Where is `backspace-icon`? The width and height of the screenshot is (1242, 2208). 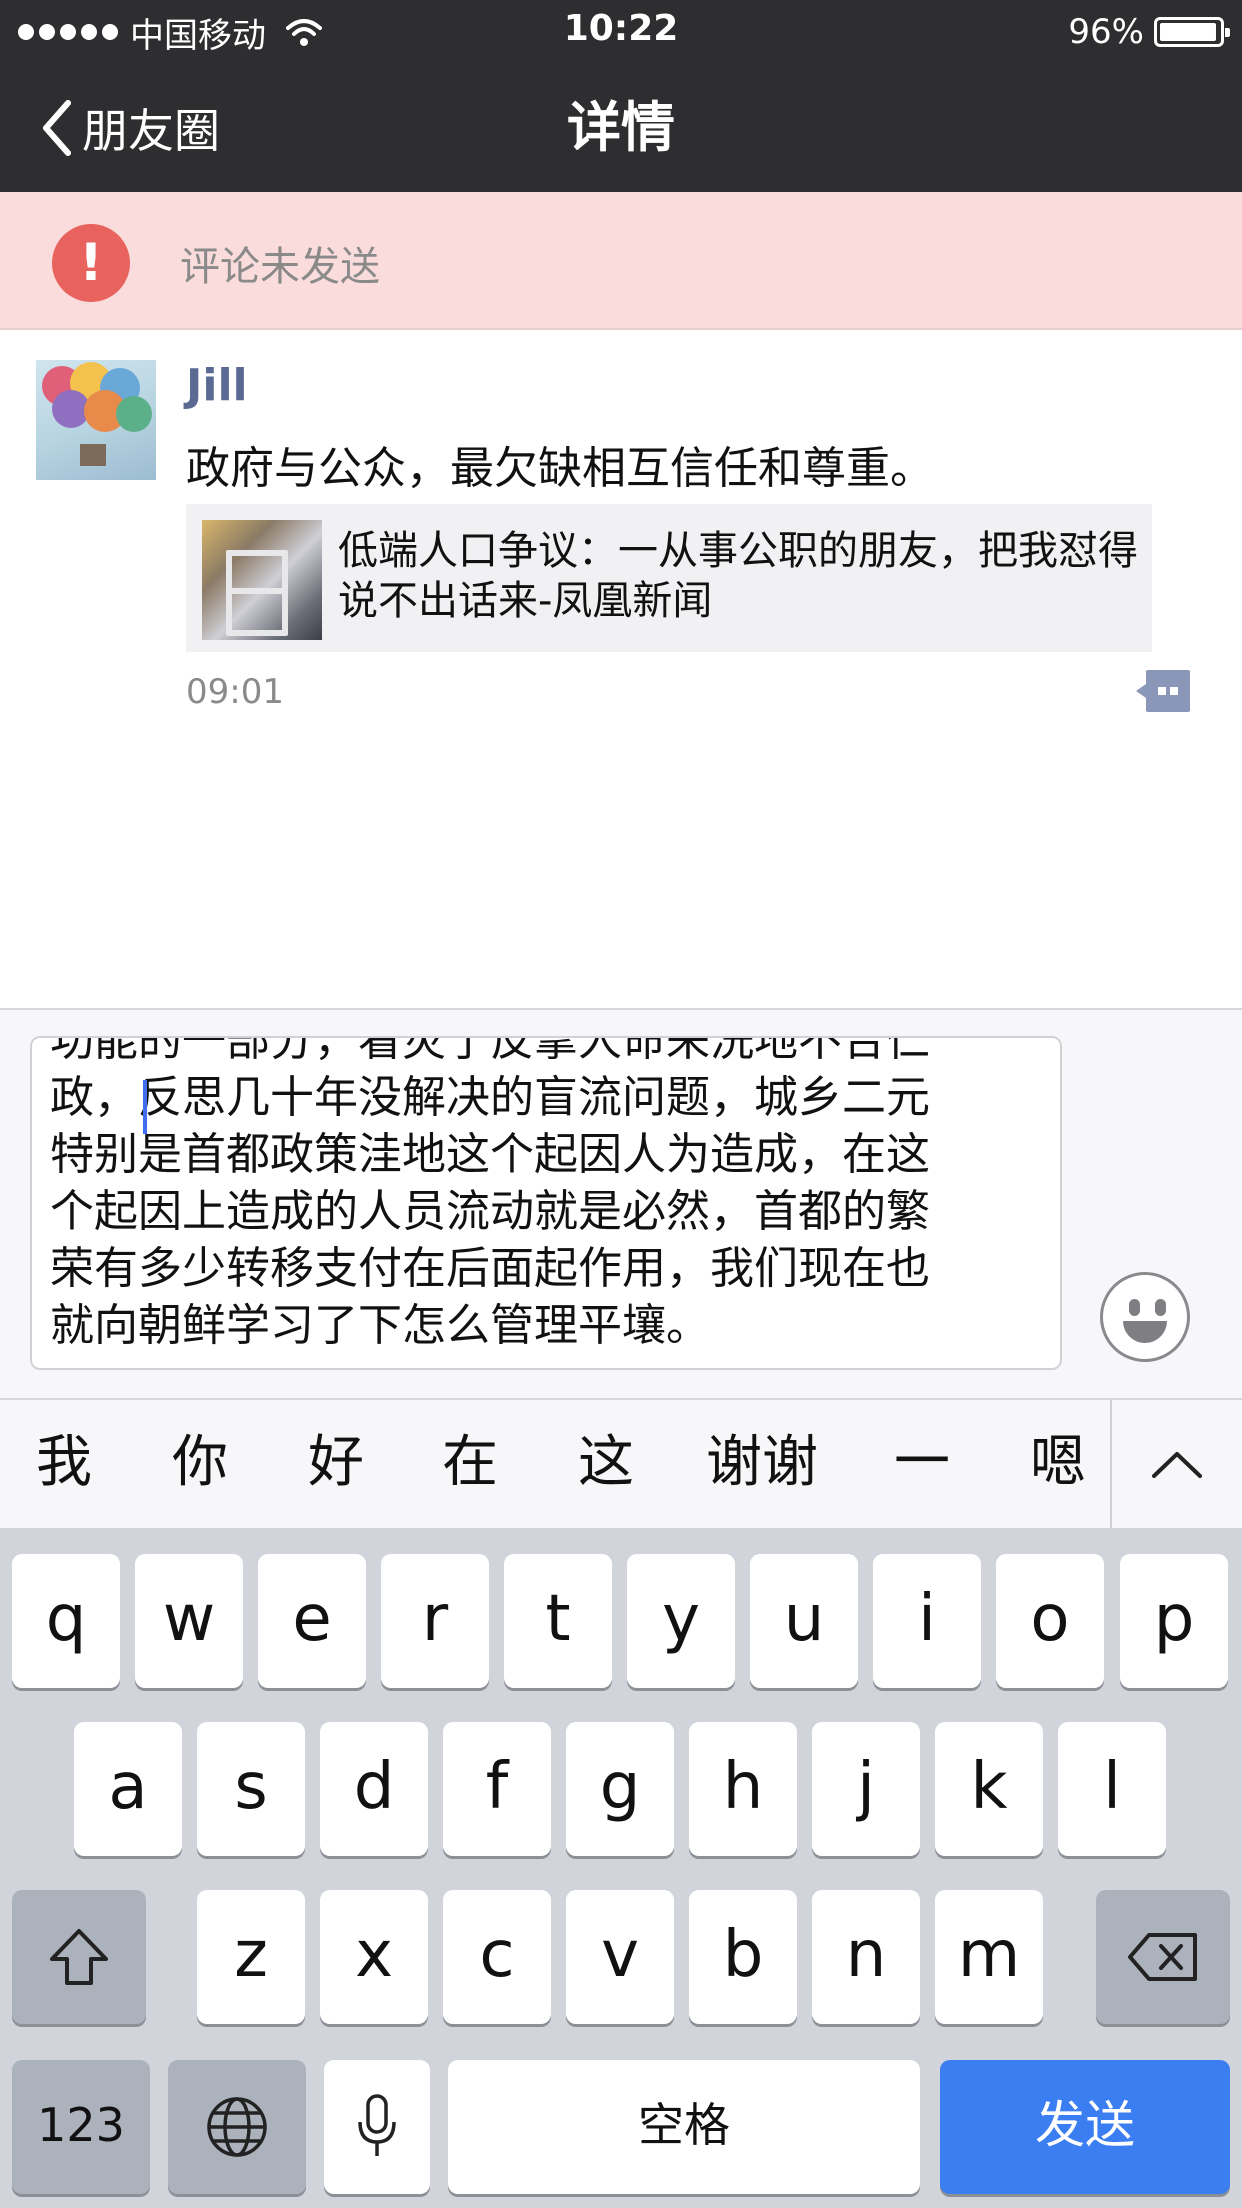 backspace-icon is located at coordinates (1162, 1957).